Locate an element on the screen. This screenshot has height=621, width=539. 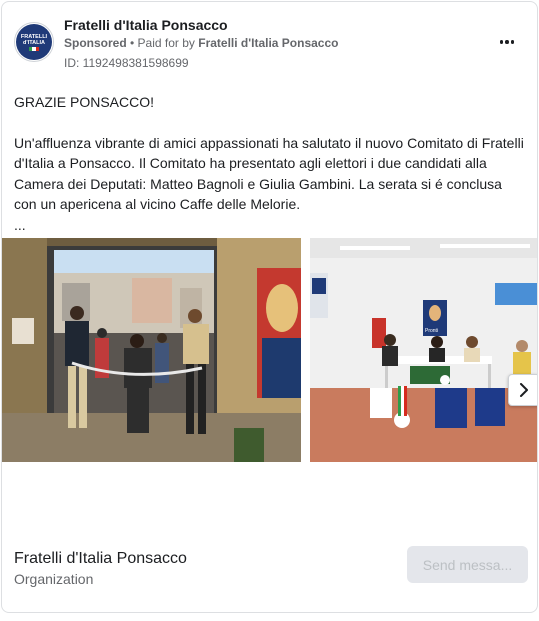
paid-for-by-name: Fratelli d'Italia Ponsacco is located at coordinates (268, 43).